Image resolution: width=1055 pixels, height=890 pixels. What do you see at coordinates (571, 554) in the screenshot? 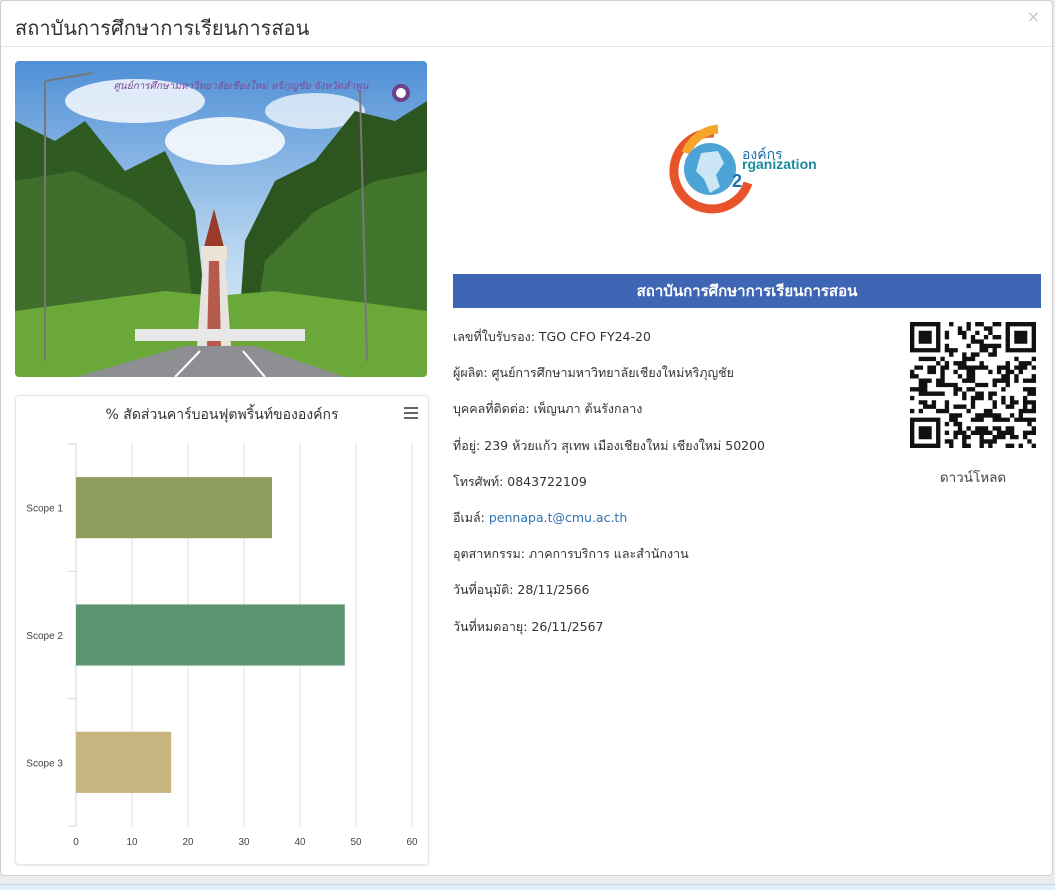
I see `industry: อุตสาหกรรม: ภาคการบริการ และสำนักงาน` at bounding box center [571, 554].